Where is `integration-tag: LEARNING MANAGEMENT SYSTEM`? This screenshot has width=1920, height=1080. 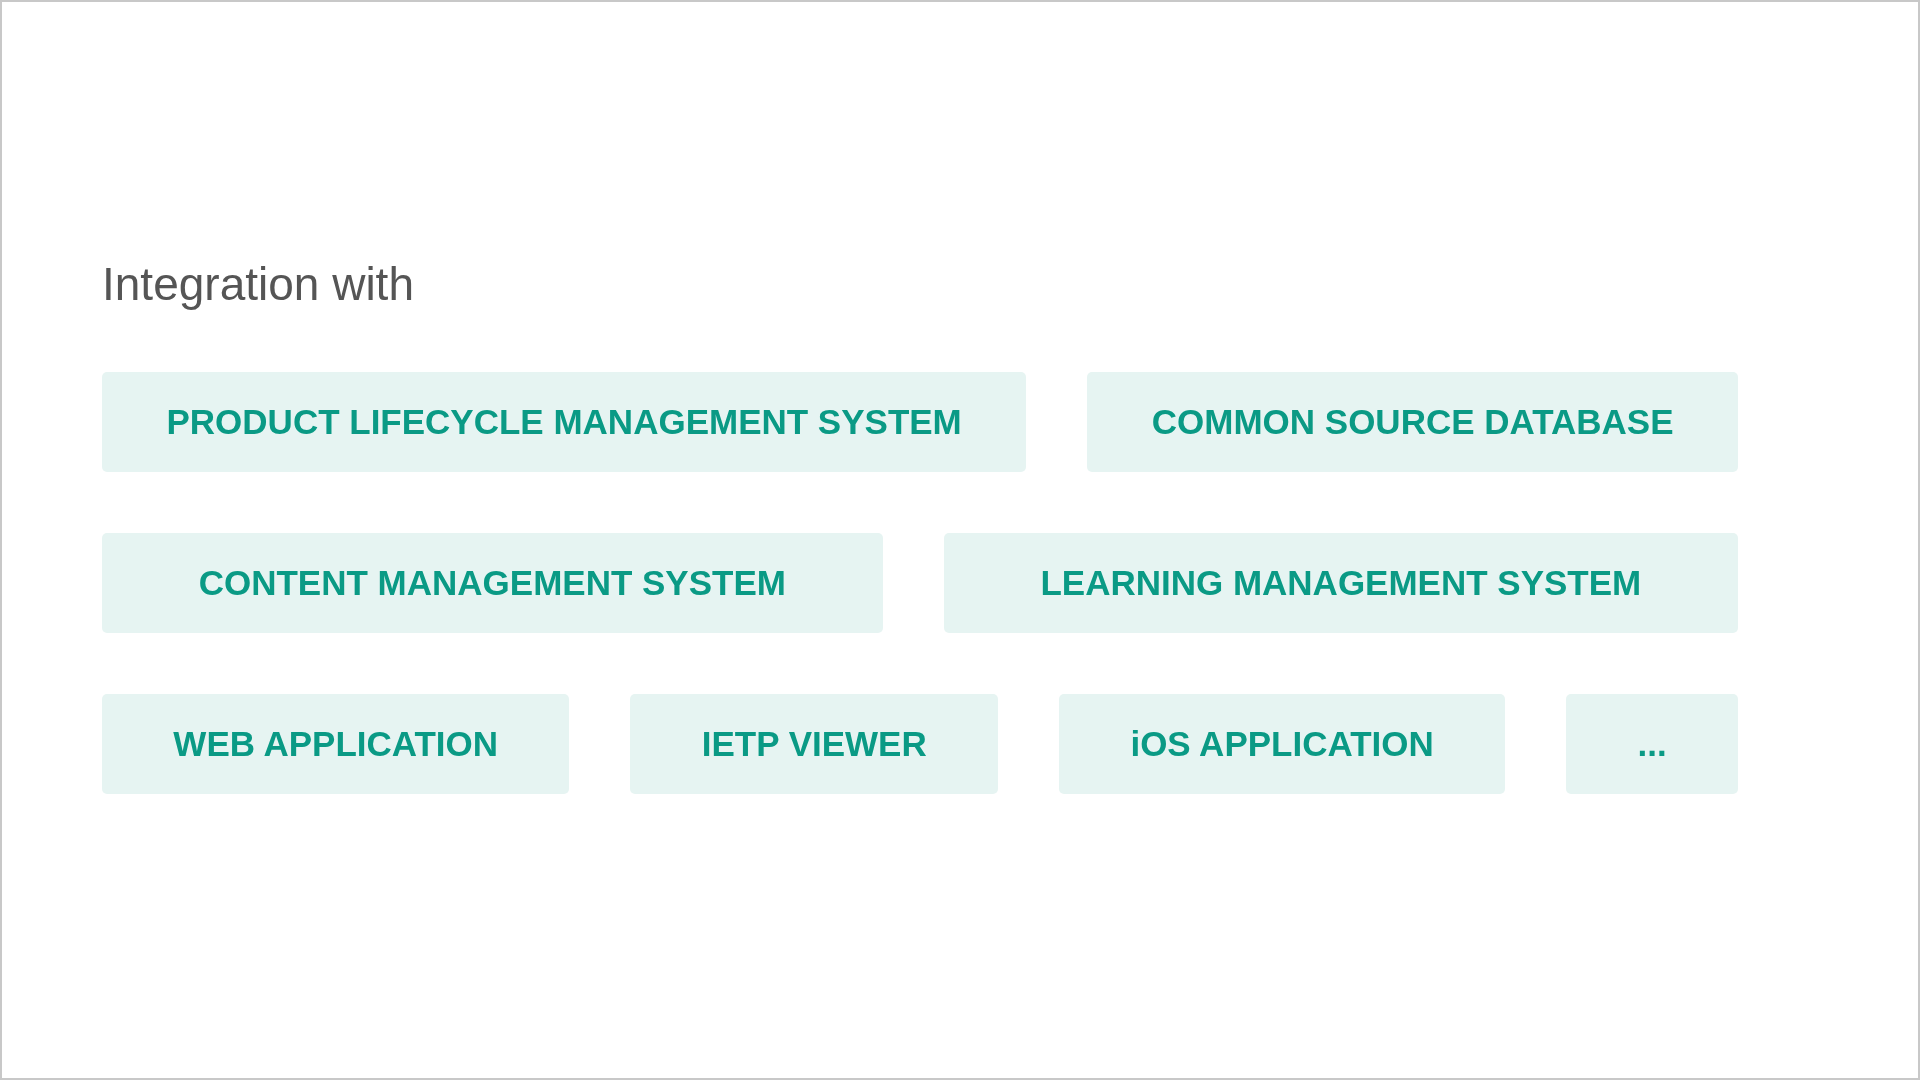
integration-tag: LEARNING MANAGEMENT SYSTEM is located at coordinates (1340, 583).